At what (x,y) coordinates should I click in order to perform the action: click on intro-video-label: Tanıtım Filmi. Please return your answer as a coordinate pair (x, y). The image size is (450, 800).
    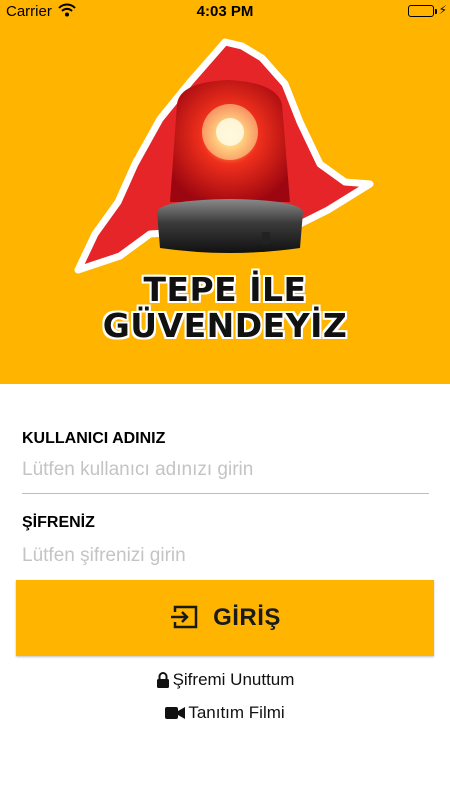
    Looking at the image, I should click on (236, 712).